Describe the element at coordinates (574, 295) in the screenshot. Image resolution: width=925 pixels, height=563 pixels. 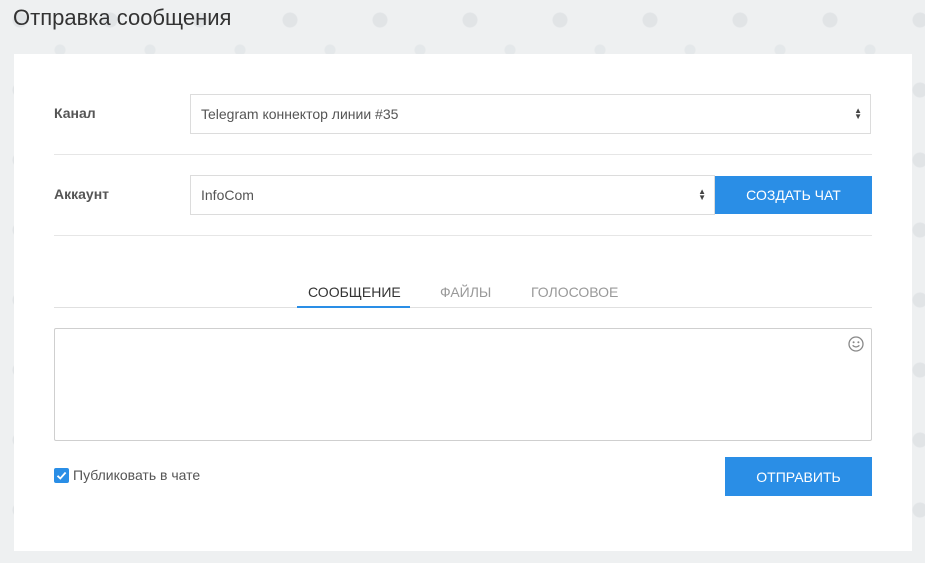
I see `tab-voice: ГОЛОСОВОЕ` at that location.